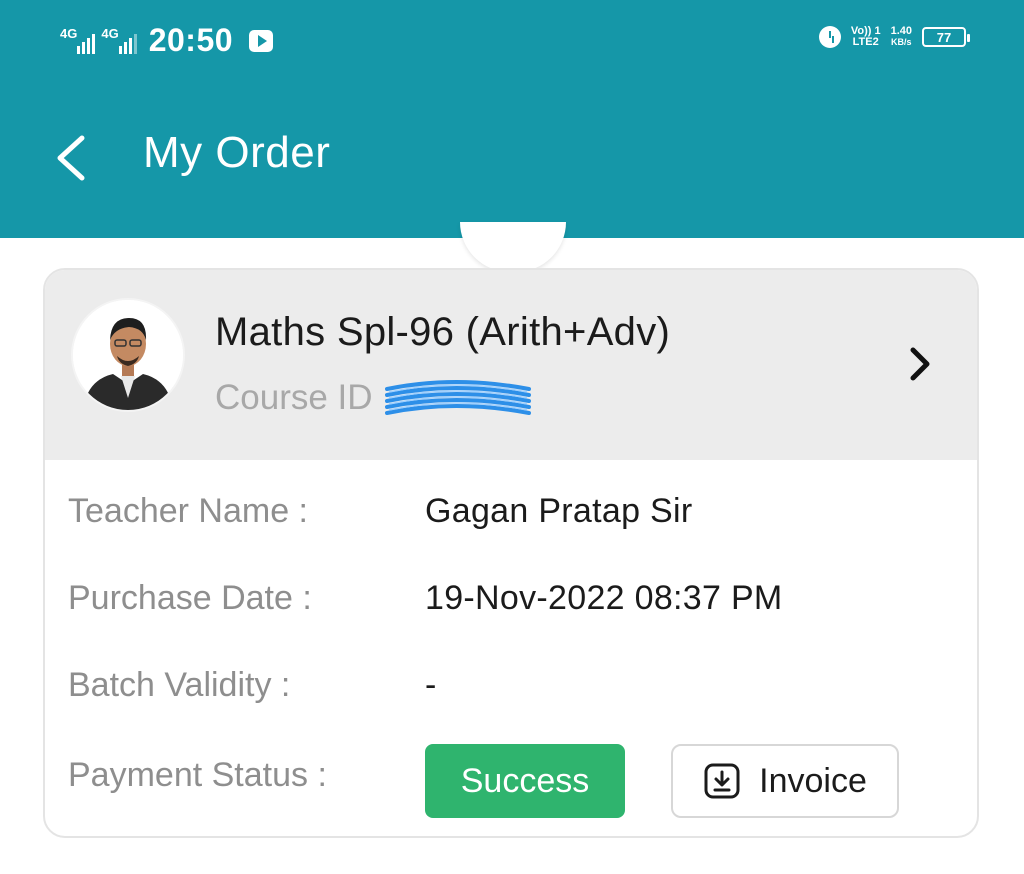  I want to click on speed-value: 1.40, so click(901, 31).